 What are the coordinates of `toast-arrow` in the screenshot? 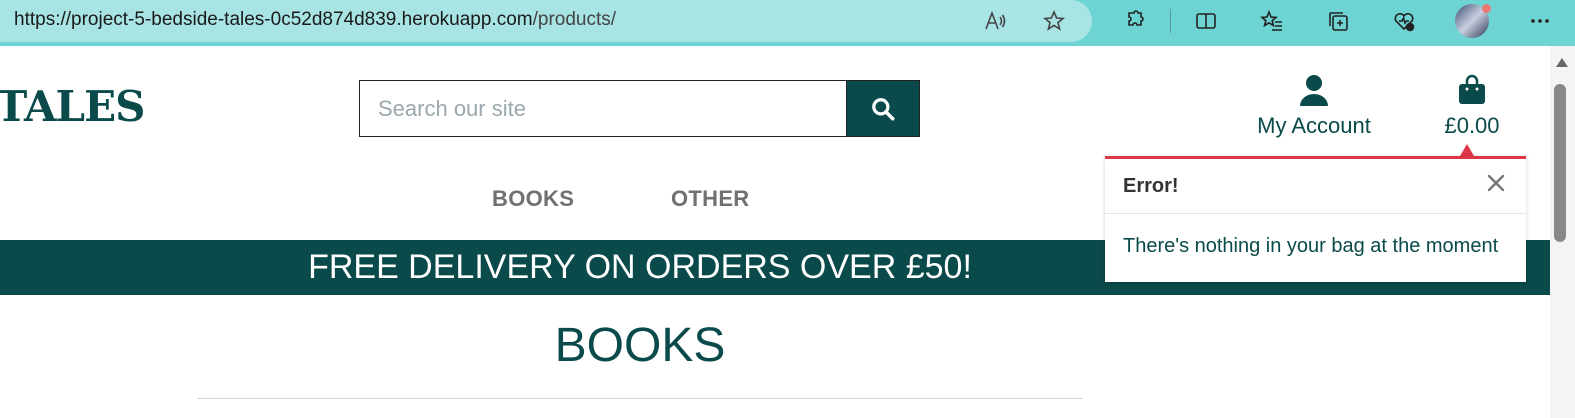 It's located at (1467, 150).